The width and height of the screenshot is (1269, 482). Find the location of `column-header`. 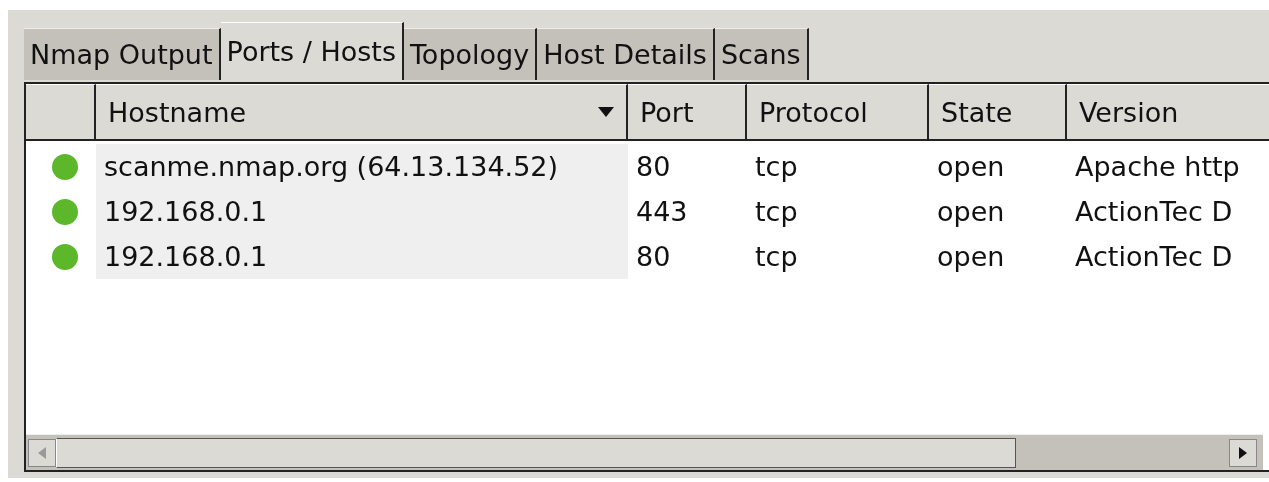

column-header is located at coordinates (61, 112).